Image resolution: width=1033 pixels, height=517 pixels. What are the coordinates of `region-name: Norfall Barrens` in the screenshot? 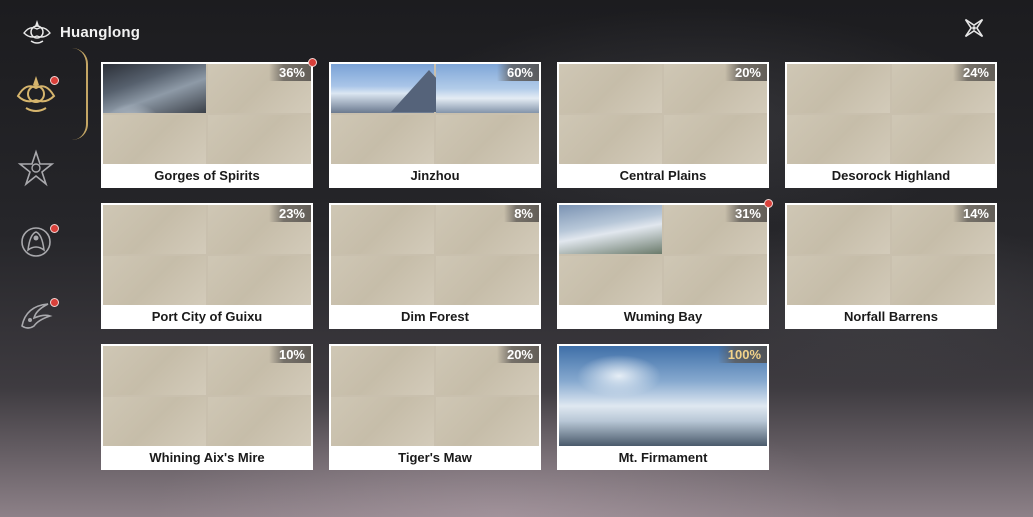 It's located at (891, 316).